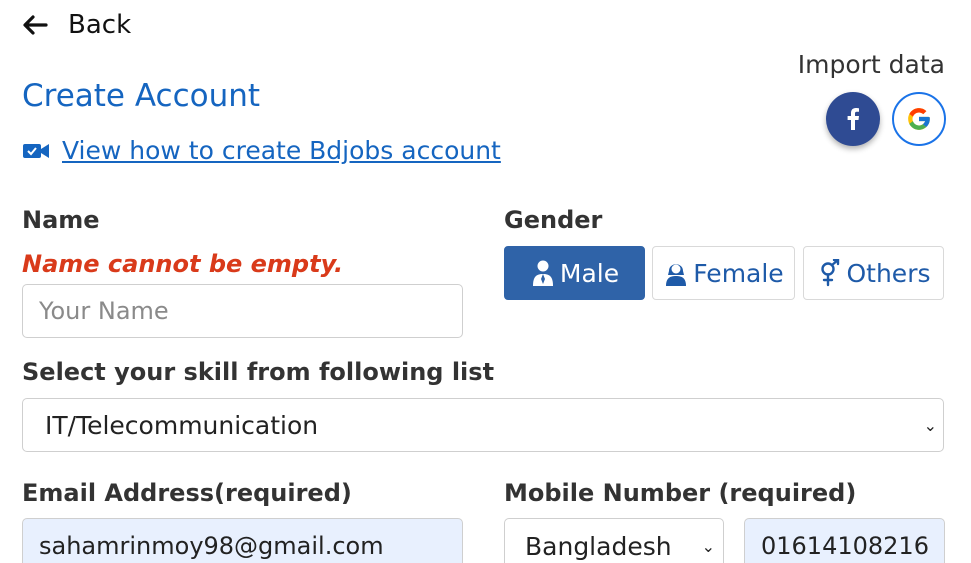 The height and width of the screenshot is (563, 971). I want to click on male-user-icon, so click(542, 273).